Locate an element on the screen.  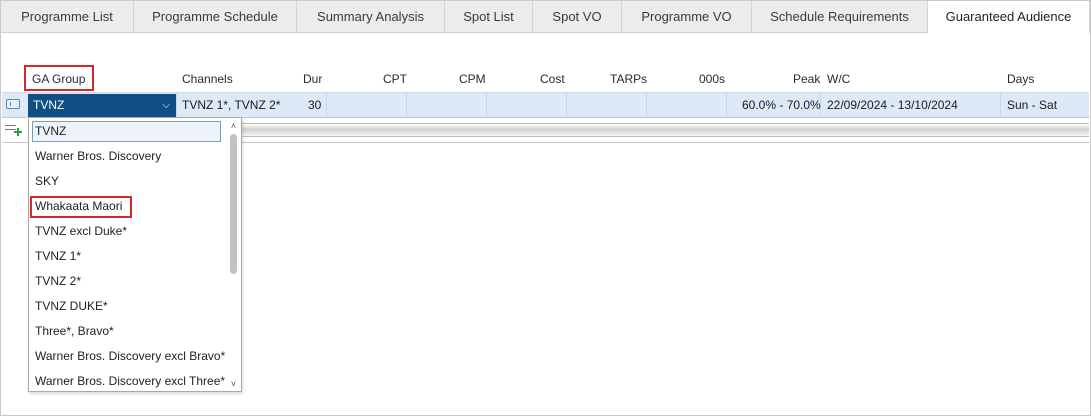
tab-spot-list: Spot List is located at coordinates (489, 16).